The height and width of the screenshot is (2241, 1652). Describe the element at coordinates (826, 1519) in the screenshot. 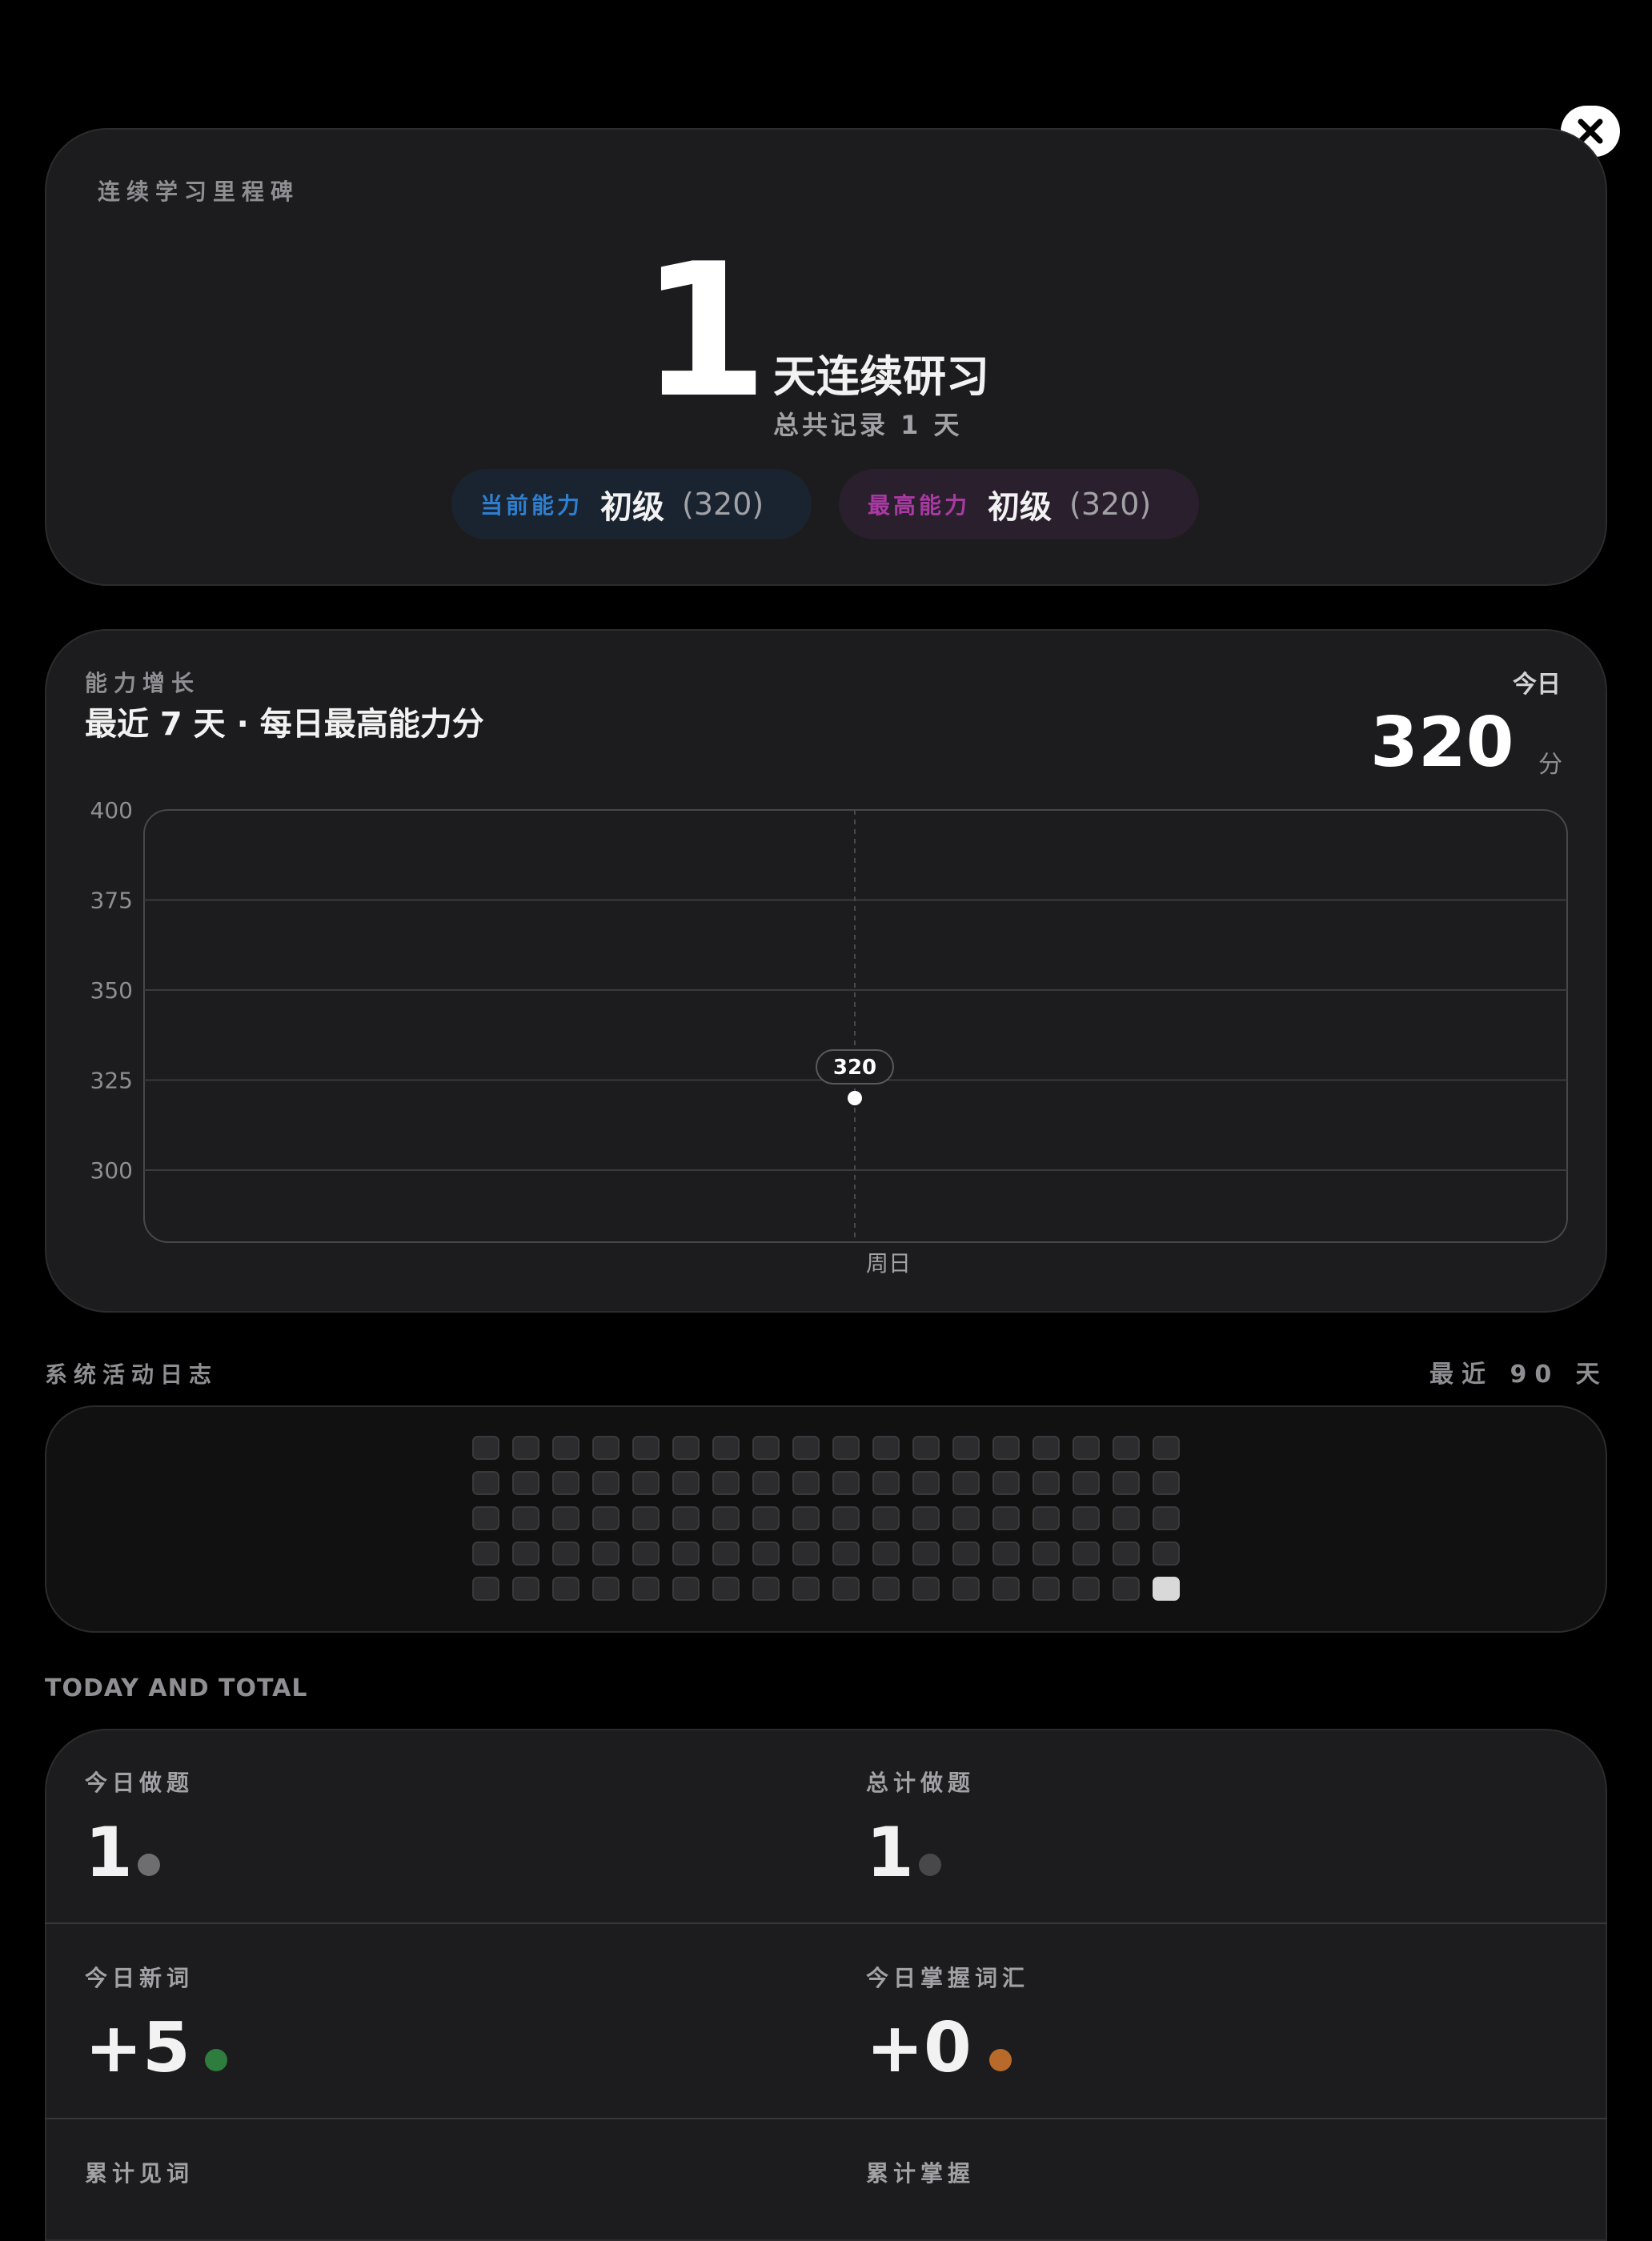

I see `activity-heatmap-card` at that location.